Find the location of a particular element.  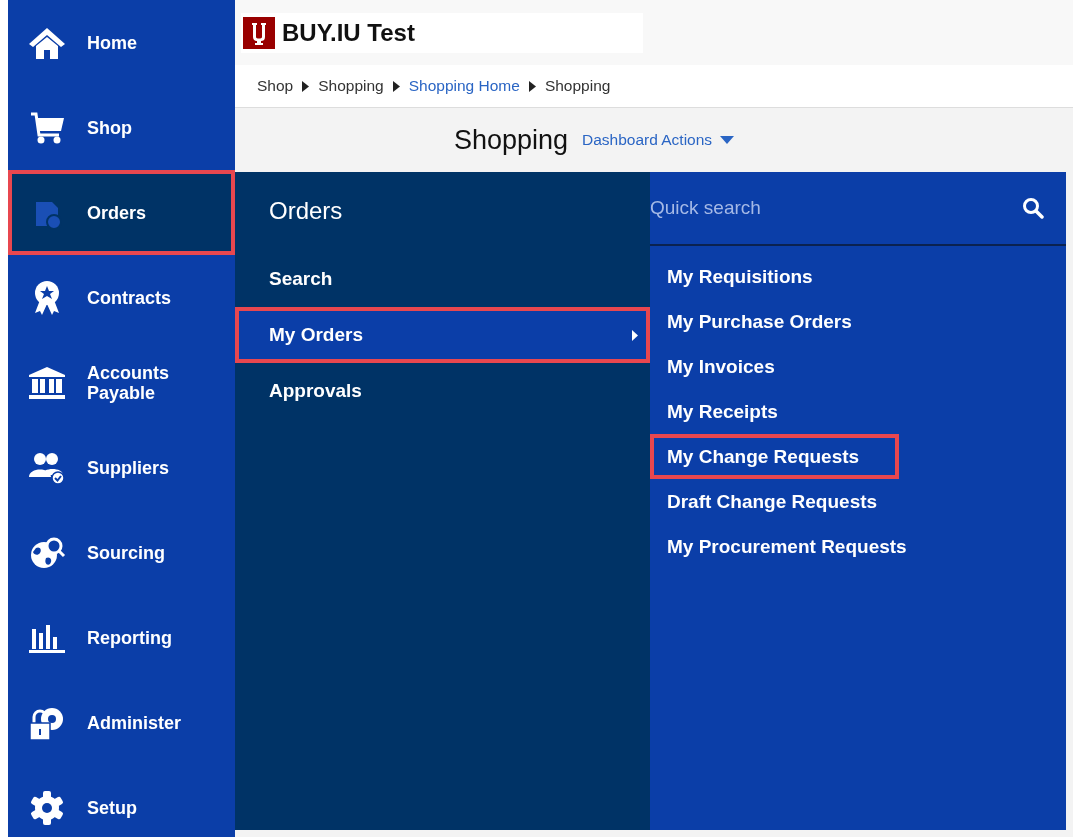

bar-chart-icon is located at coordinates (47, 637).